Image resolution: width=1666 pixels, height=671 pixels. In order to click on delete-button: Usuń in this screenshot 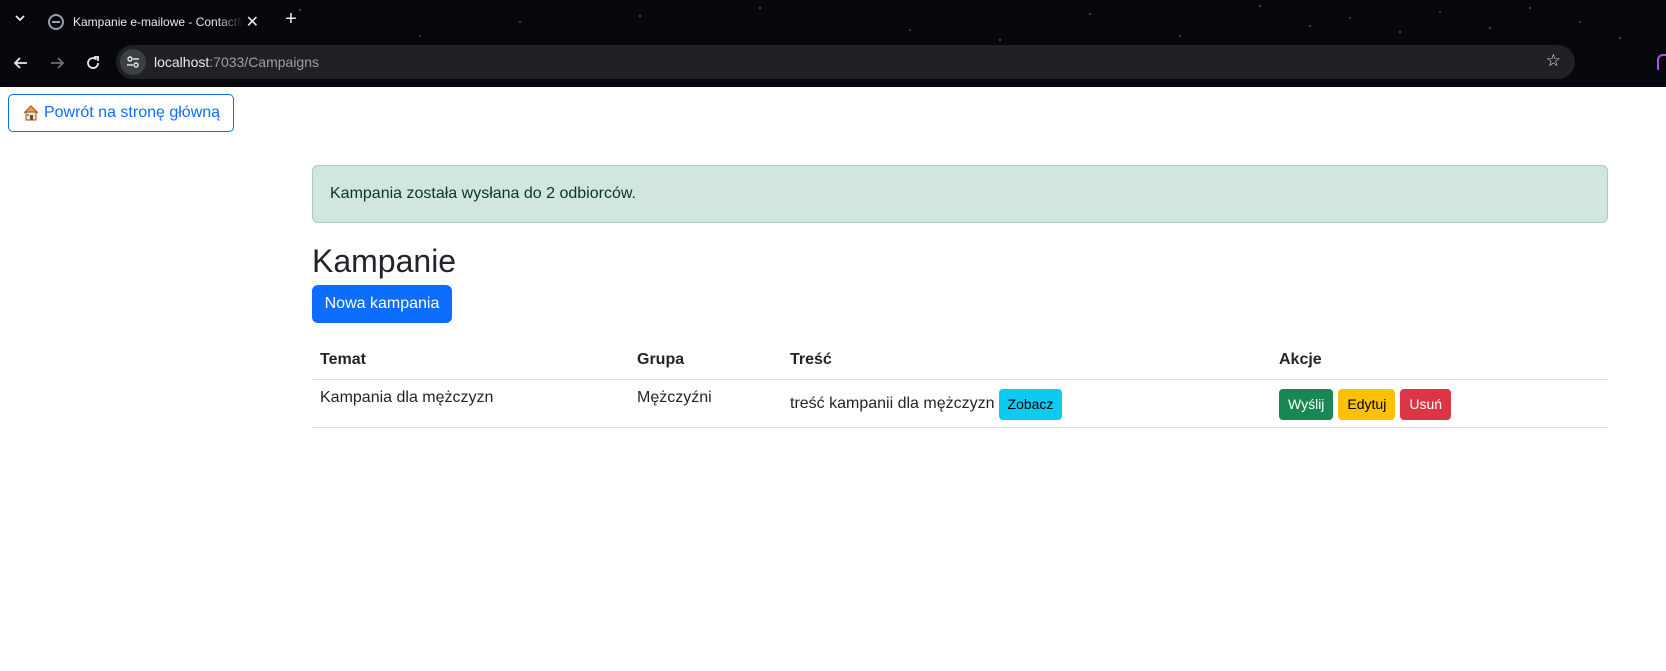, I will do `click(1426, 404)`.